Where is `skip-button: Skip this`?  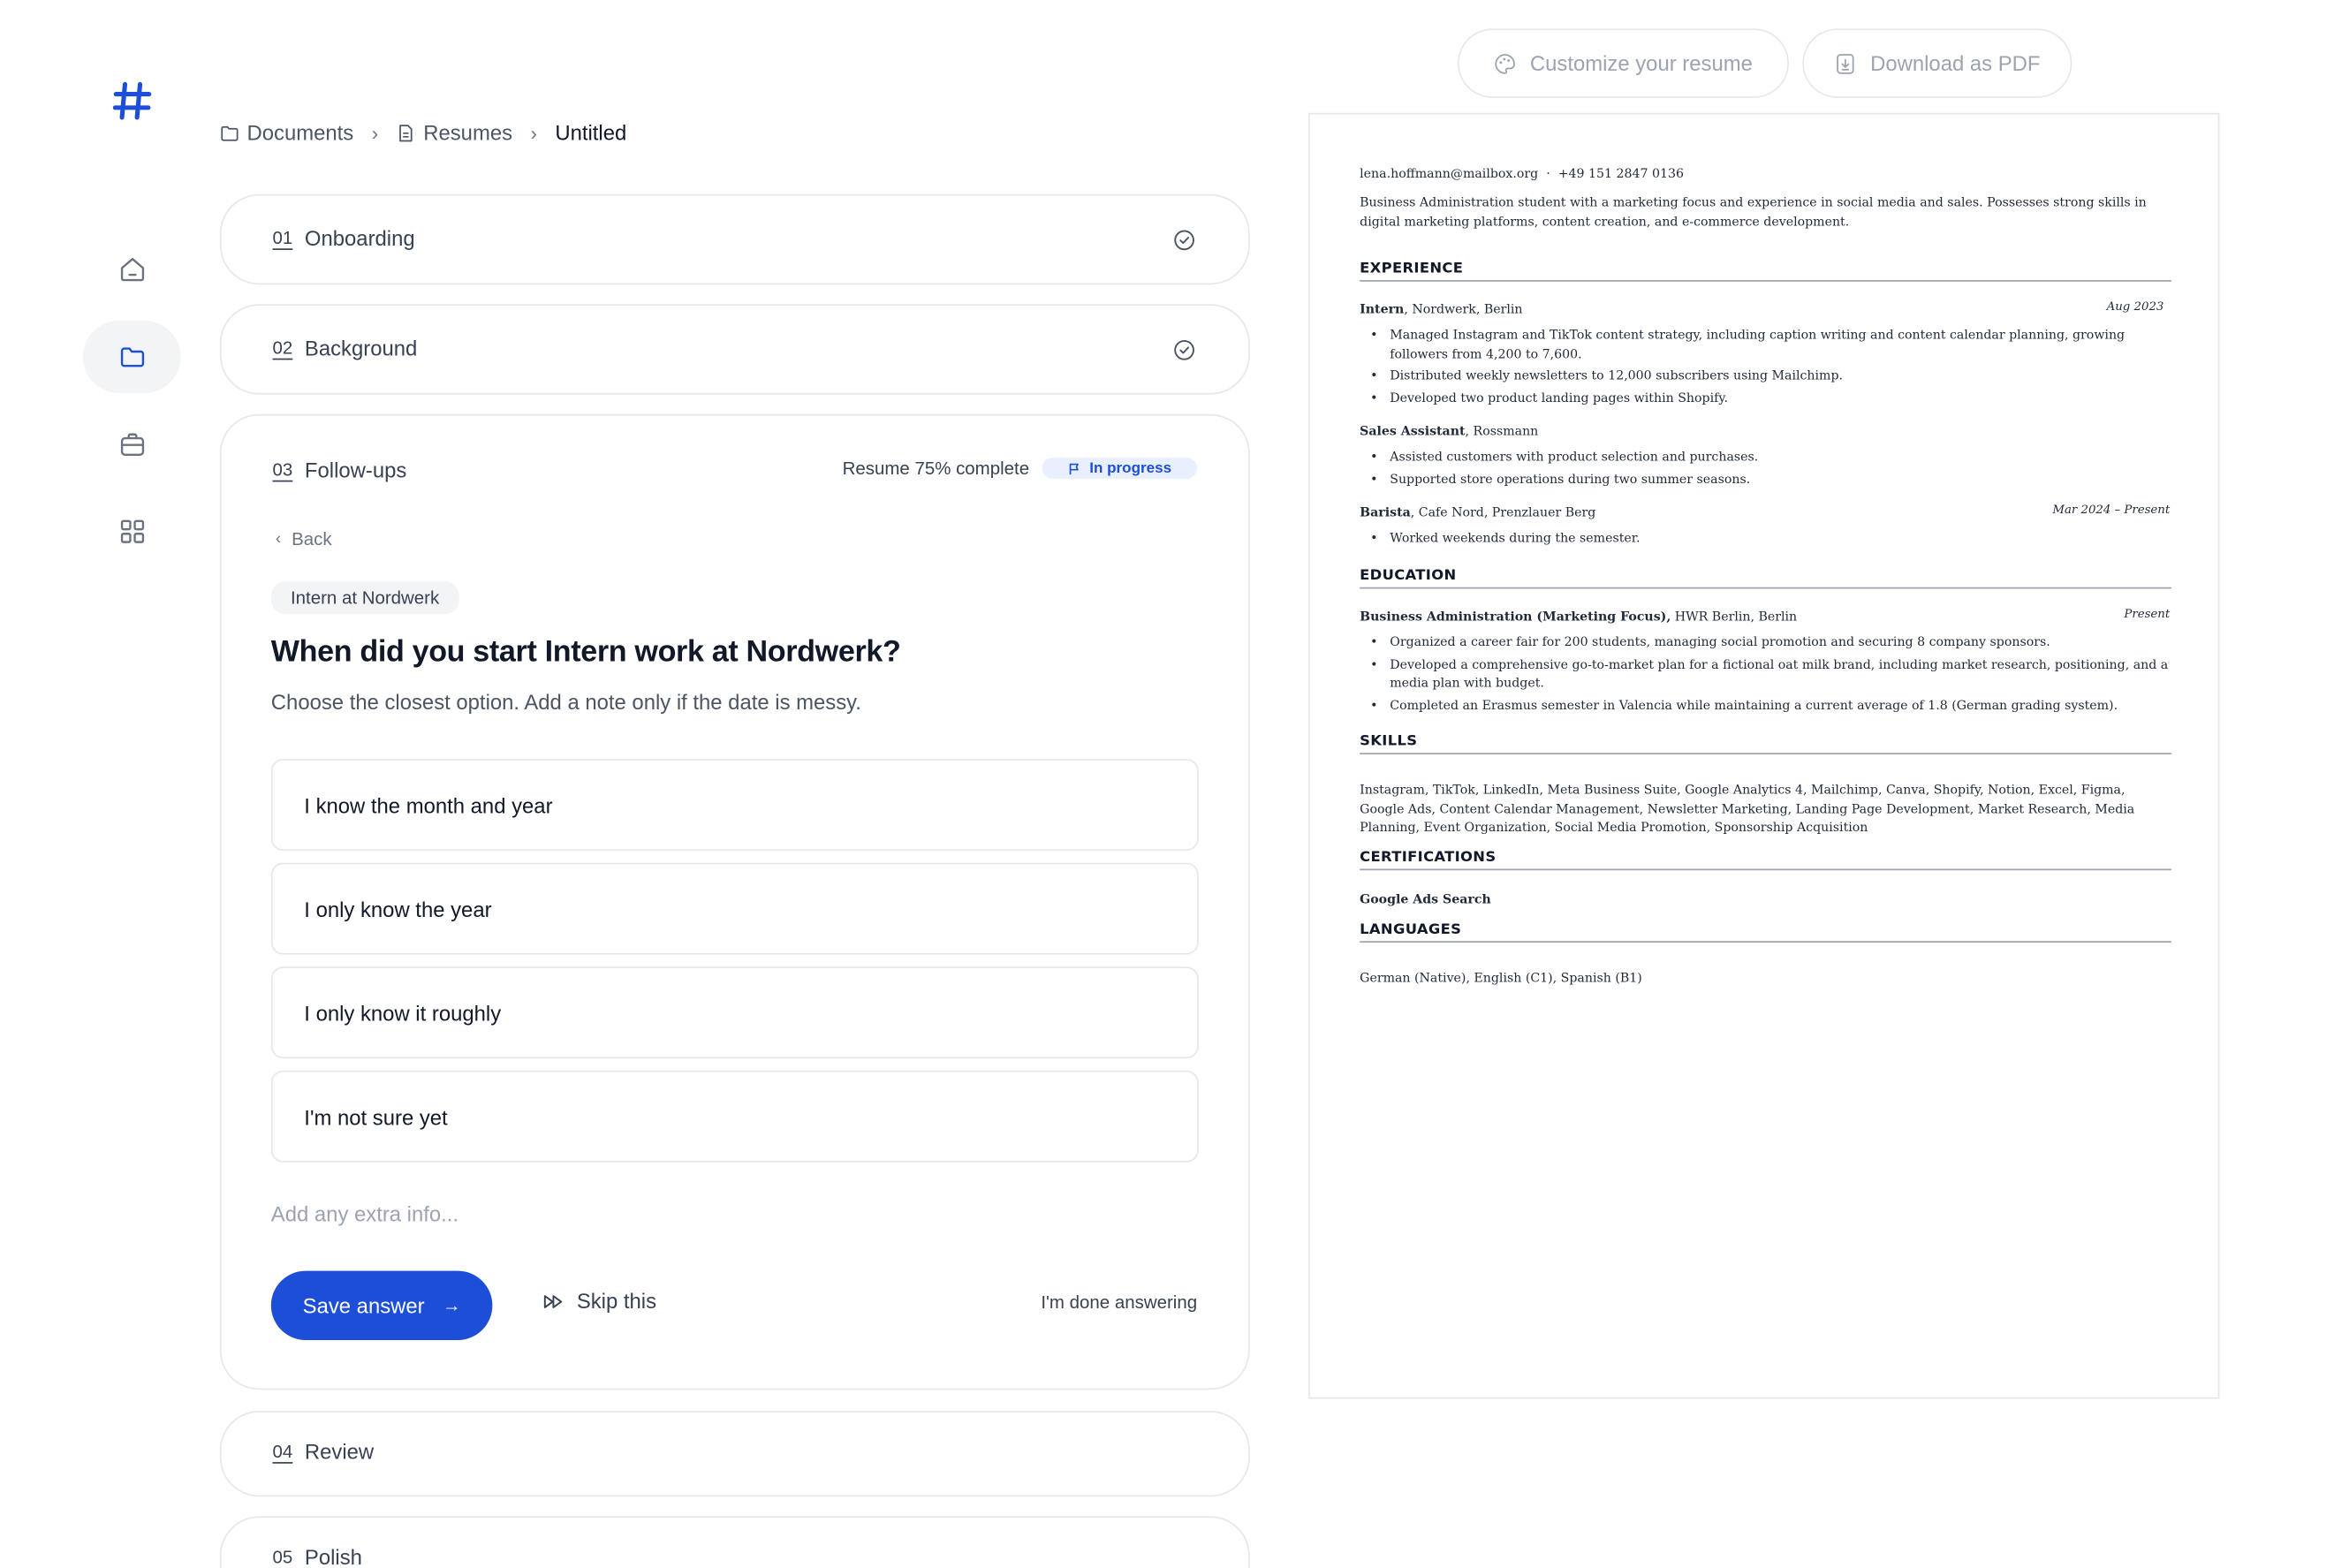 skip-button: Skip this is located at coordinates (599, 1301).